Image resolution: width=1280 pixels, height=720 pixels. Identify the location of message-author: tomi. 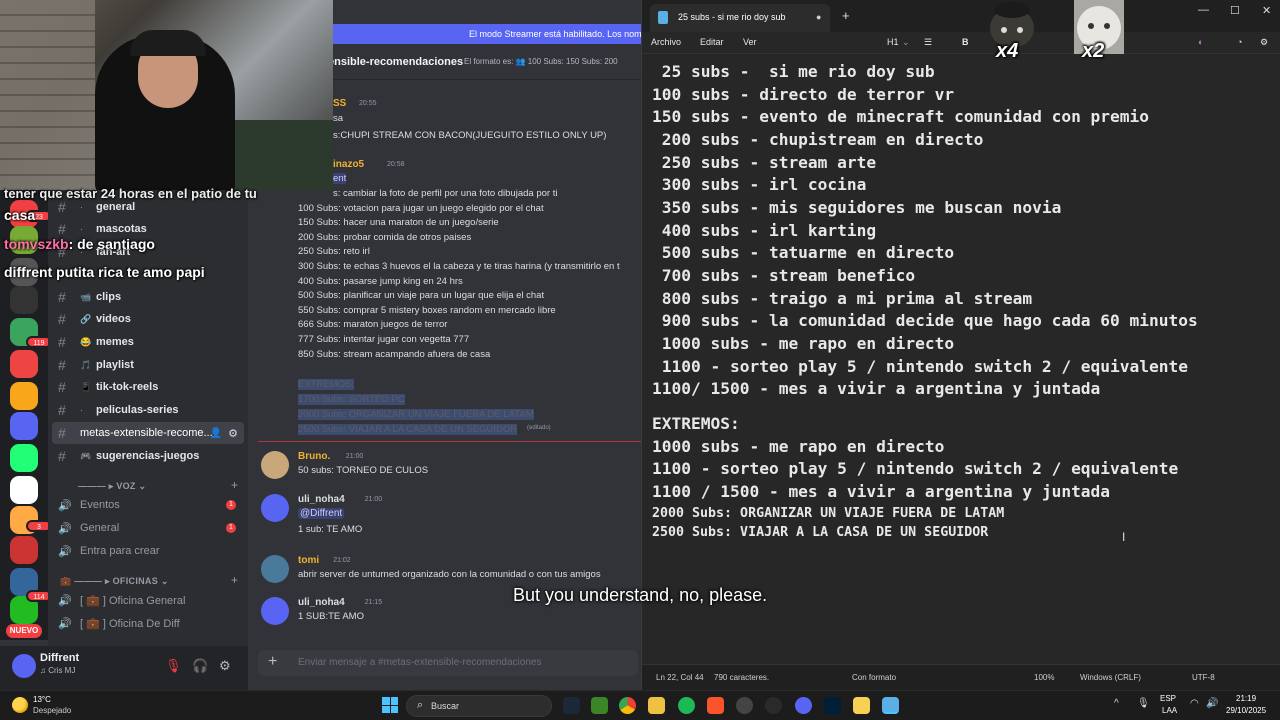
(308, 560).